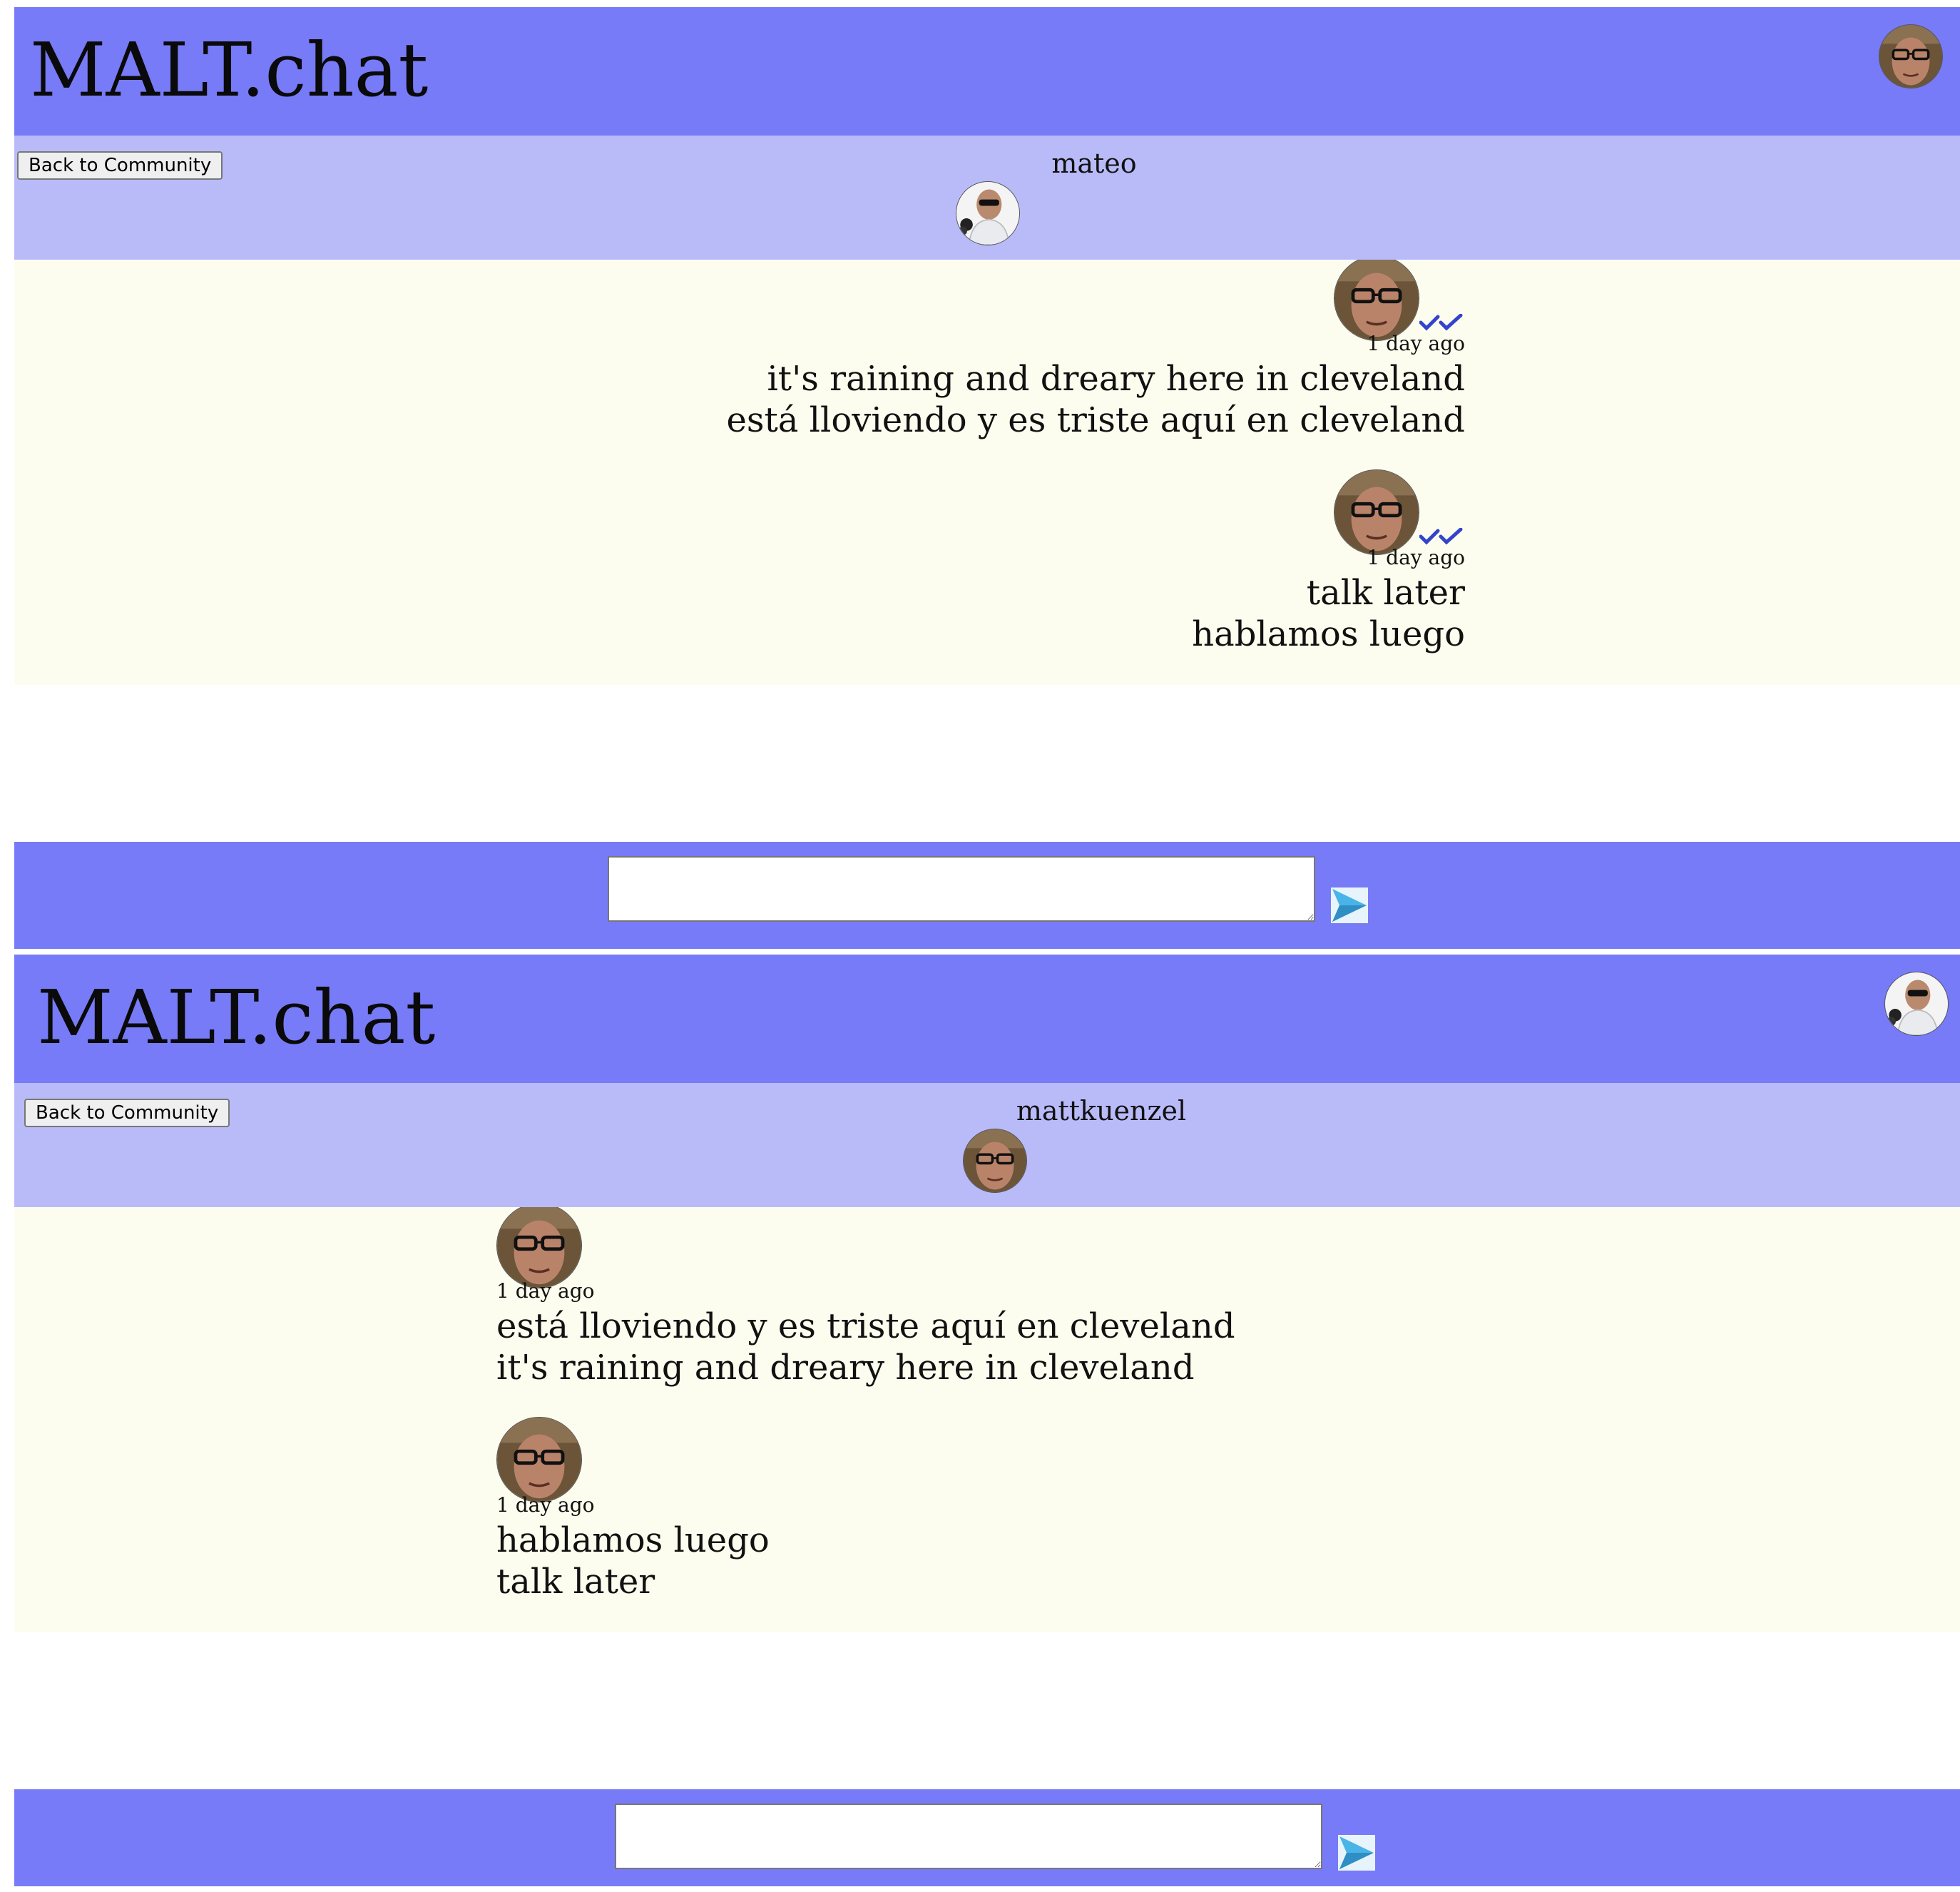 The image size is (1960, 1892). Describe the element at coordinates (1101, 1111) in the screenshot. I see `chat-partner-name: mattkuenzel` at that location.